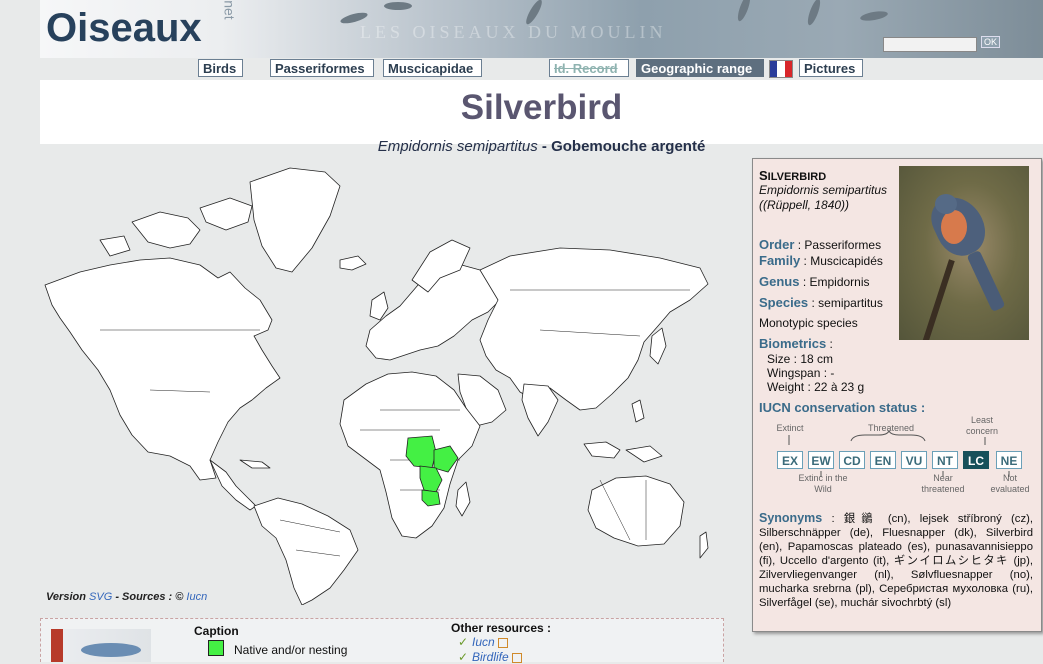  What do you see at coordinates (816, 387) in the screenshot?
I see `weight-text: Weight : 22 à 23 g` at bounding box center [816, 387].